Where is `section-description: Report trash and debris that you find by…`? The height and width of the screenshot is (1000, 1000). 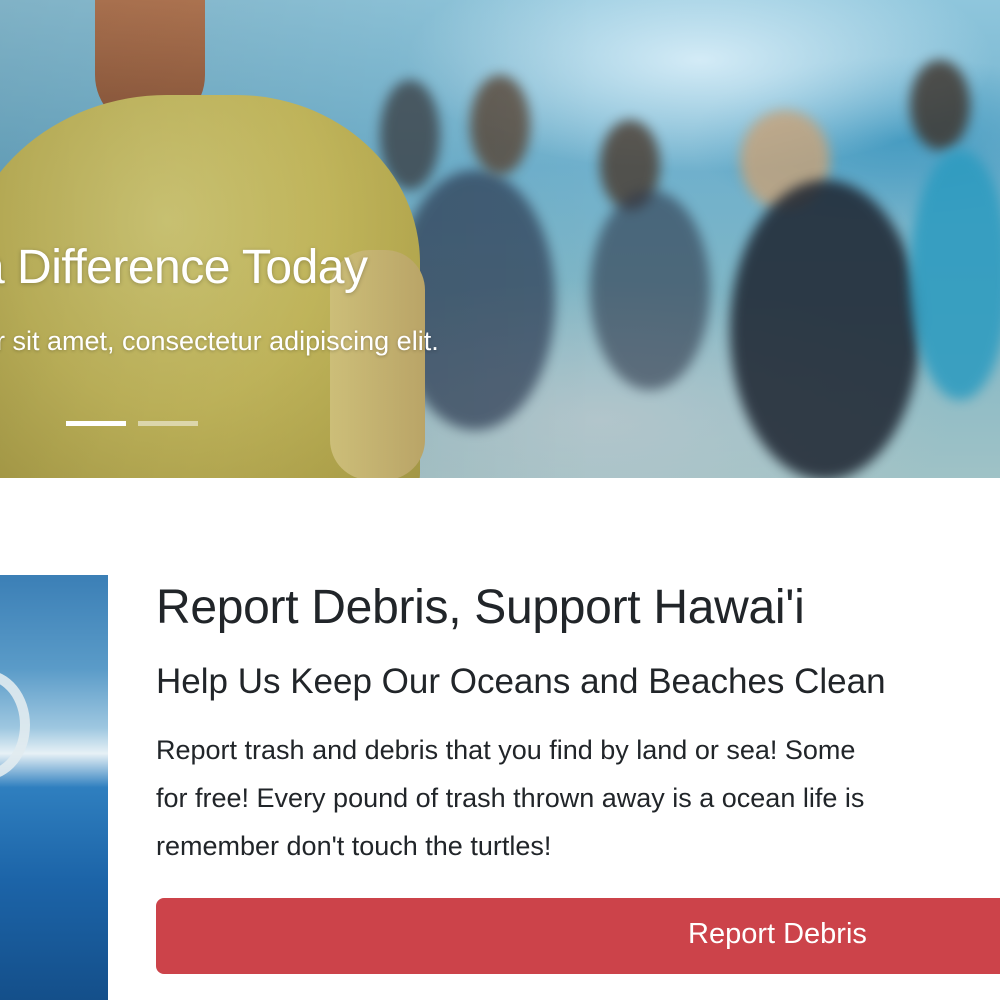
section-description: Report trash and debris that you find by… is located at coordinates (578, 798).